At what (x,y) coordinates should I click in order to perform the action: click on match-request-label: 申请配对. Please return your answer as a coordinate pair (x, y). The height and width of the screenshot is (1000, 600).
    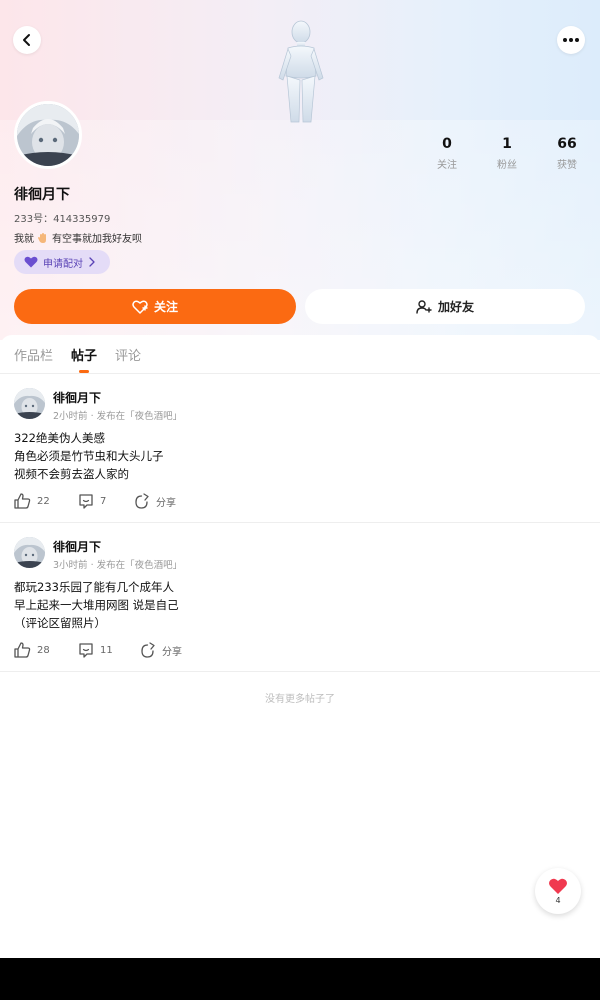
    Looking at the image, I should click on (63, 264).